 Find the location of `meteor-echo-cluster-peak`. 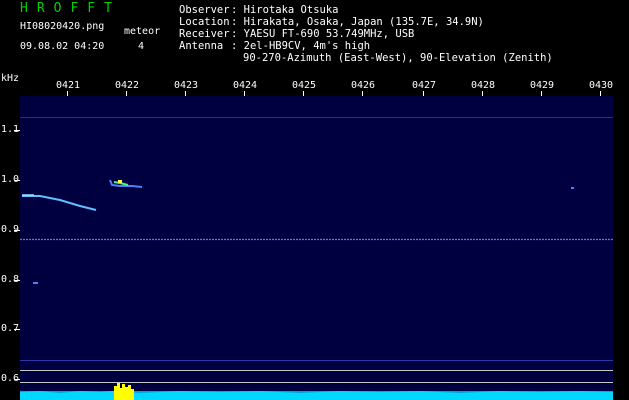

meteor-echo-cluster-peak is located at coordinates (120, 181).